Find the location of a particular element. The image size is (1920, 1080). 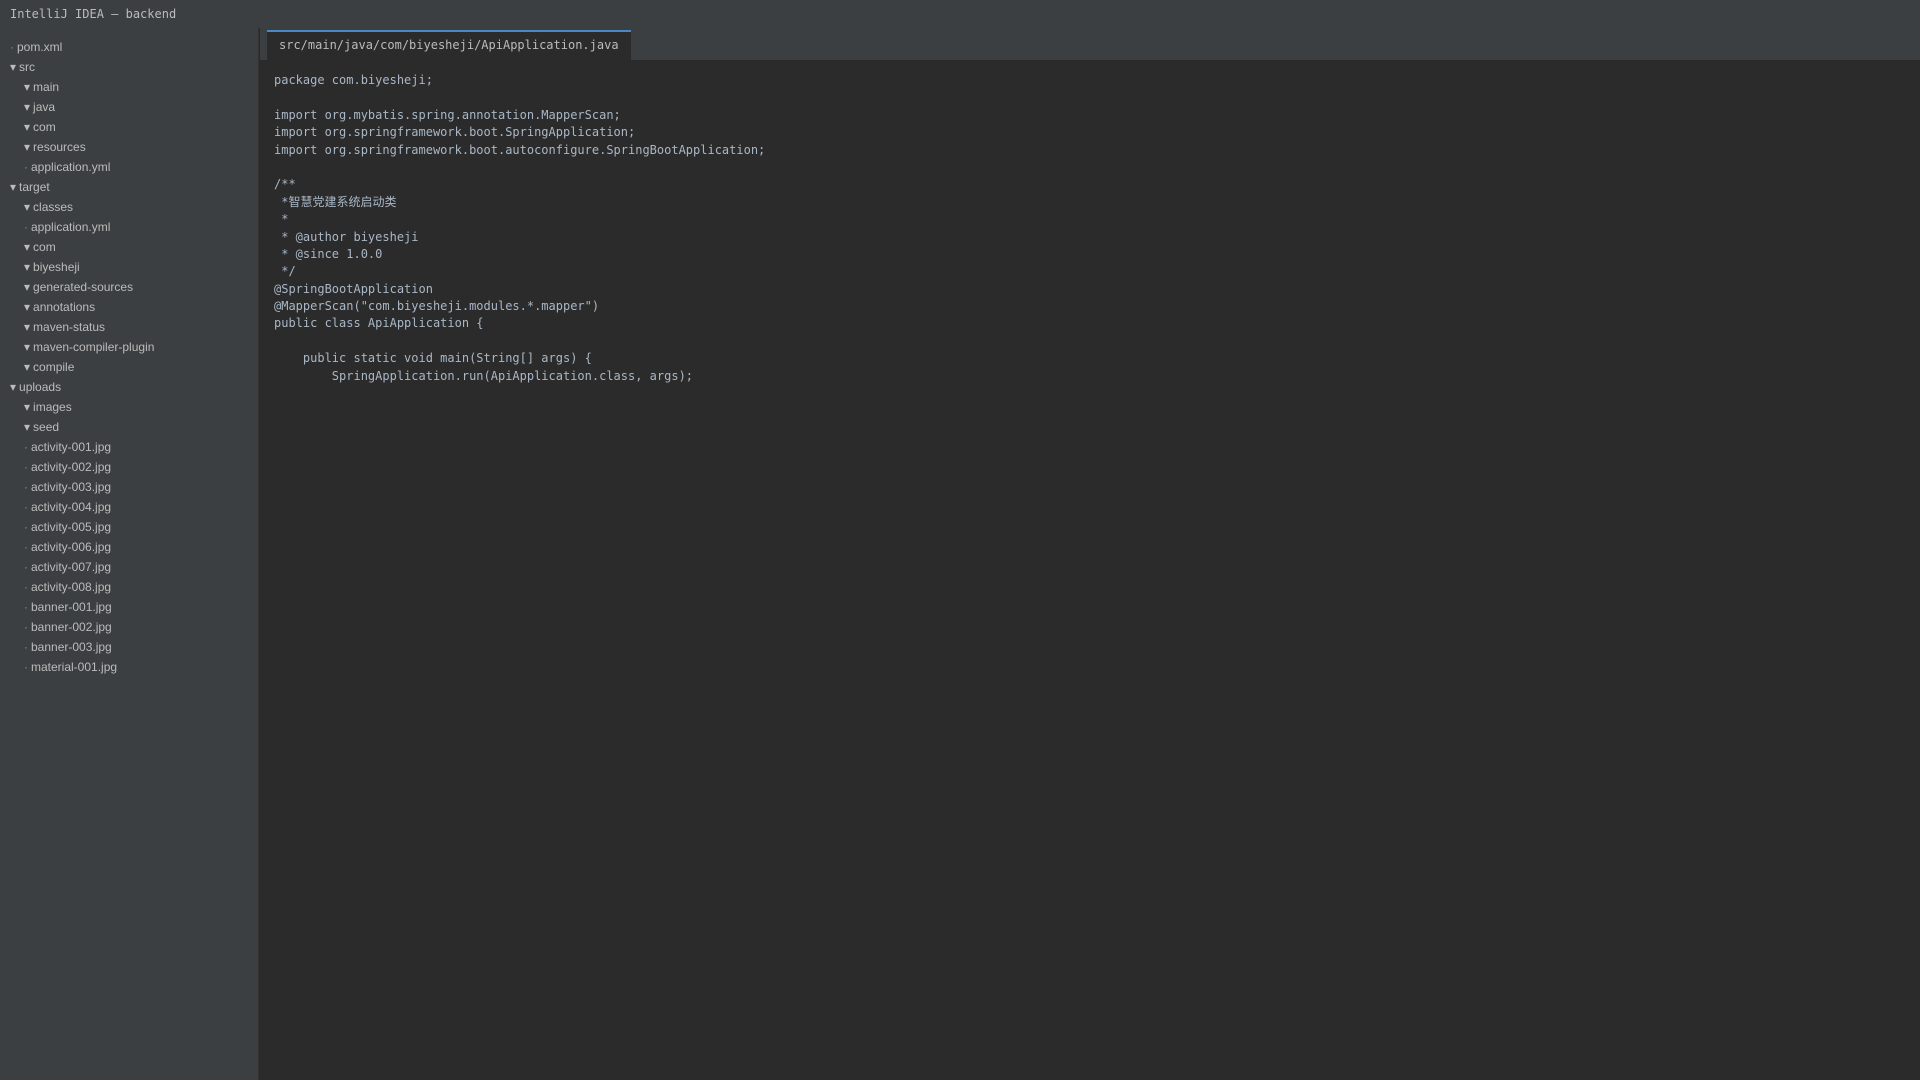

tree-item-label: banner-003.jpg is located at coordinates (71, 647).